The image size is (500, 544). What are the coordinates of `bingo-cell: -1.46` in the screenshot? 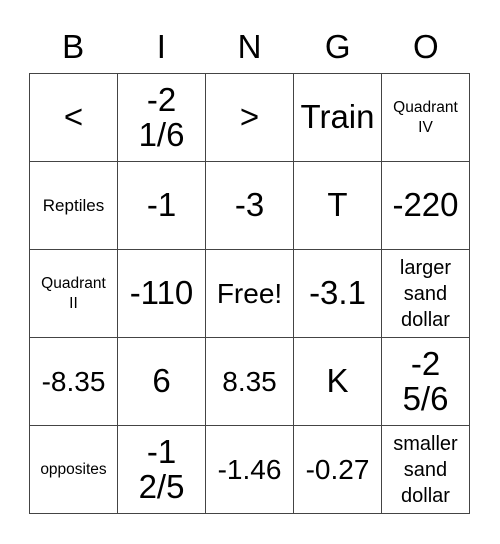 It's located at (250, 470).